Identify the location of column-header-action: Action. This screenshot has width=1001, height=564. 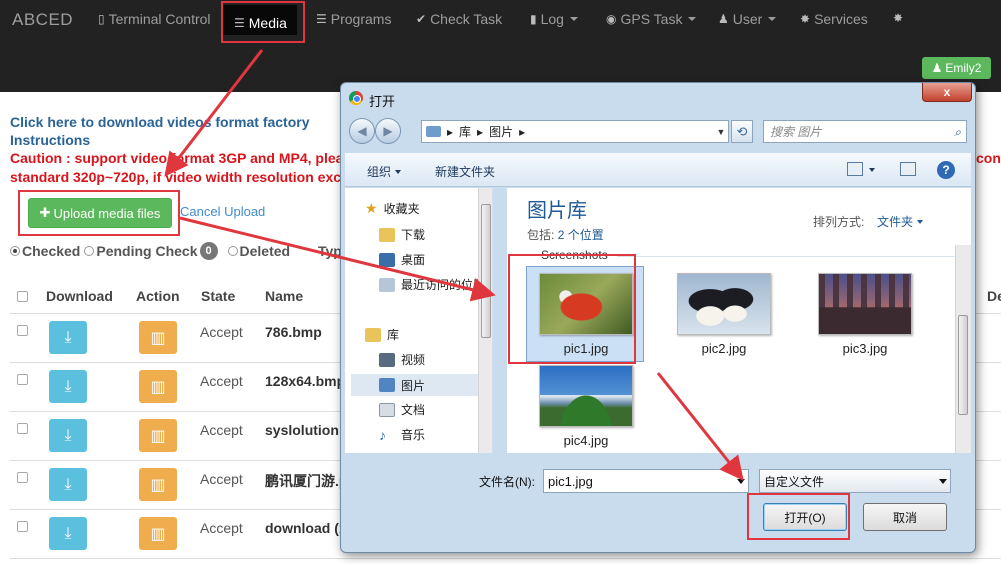
(158, 296).